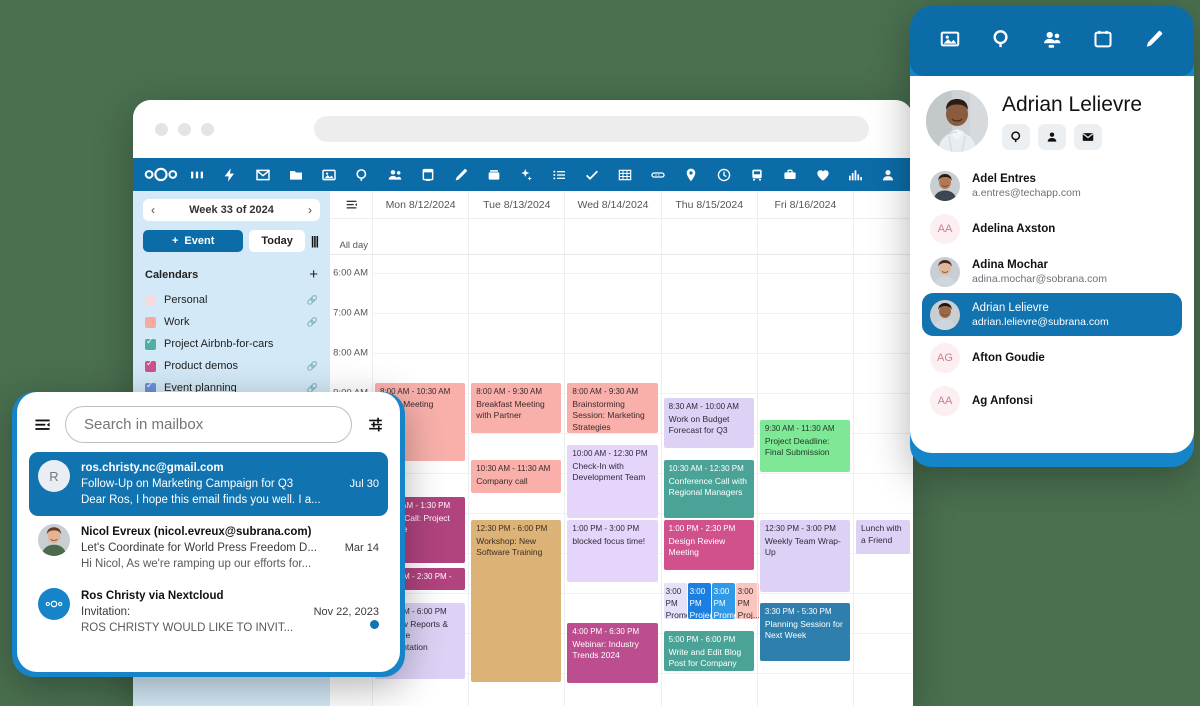 The height and width of the screenshot is (706, 1200). What do you see at coordinates (888, 174) in the screenshot?
I see `user-avatar-icon` at bounding box center [888, 174].